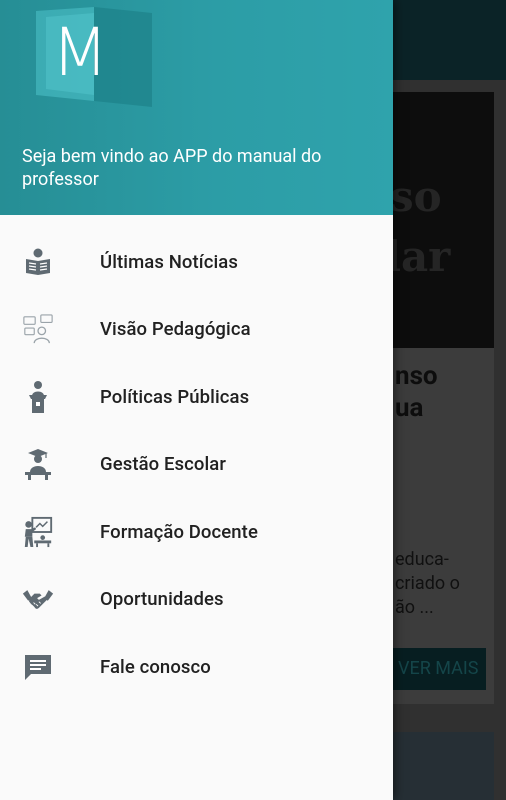 The height and width of the screenshot is (800, 506). What do you see at coordinates (155, 666) in the screenshot?
I see `menu-item-label: Fale conosco` at bounding box center [155, 666].